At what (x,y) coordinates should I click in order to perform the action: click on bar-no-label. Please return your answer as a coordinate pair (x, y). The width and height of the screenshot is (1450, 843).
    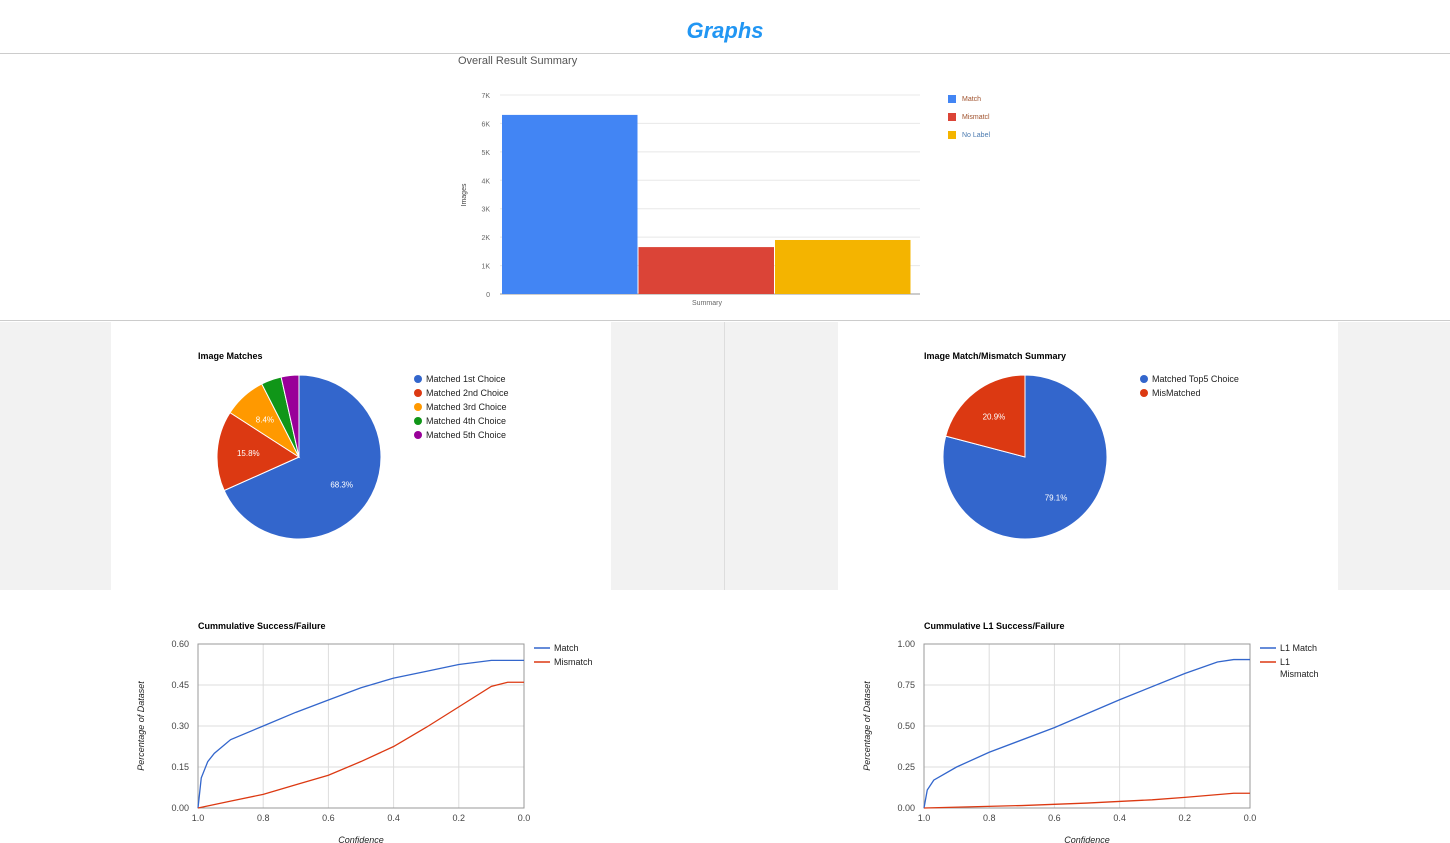
    Looking at the image, I should click on (843, 266).